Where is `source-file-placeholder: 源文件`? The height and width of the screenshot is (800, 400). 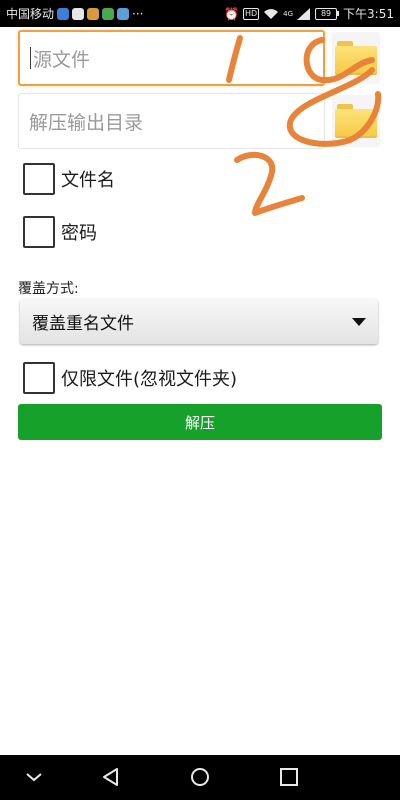
source-file-placeholder: 源文件 is located at coordinates (62, 59).